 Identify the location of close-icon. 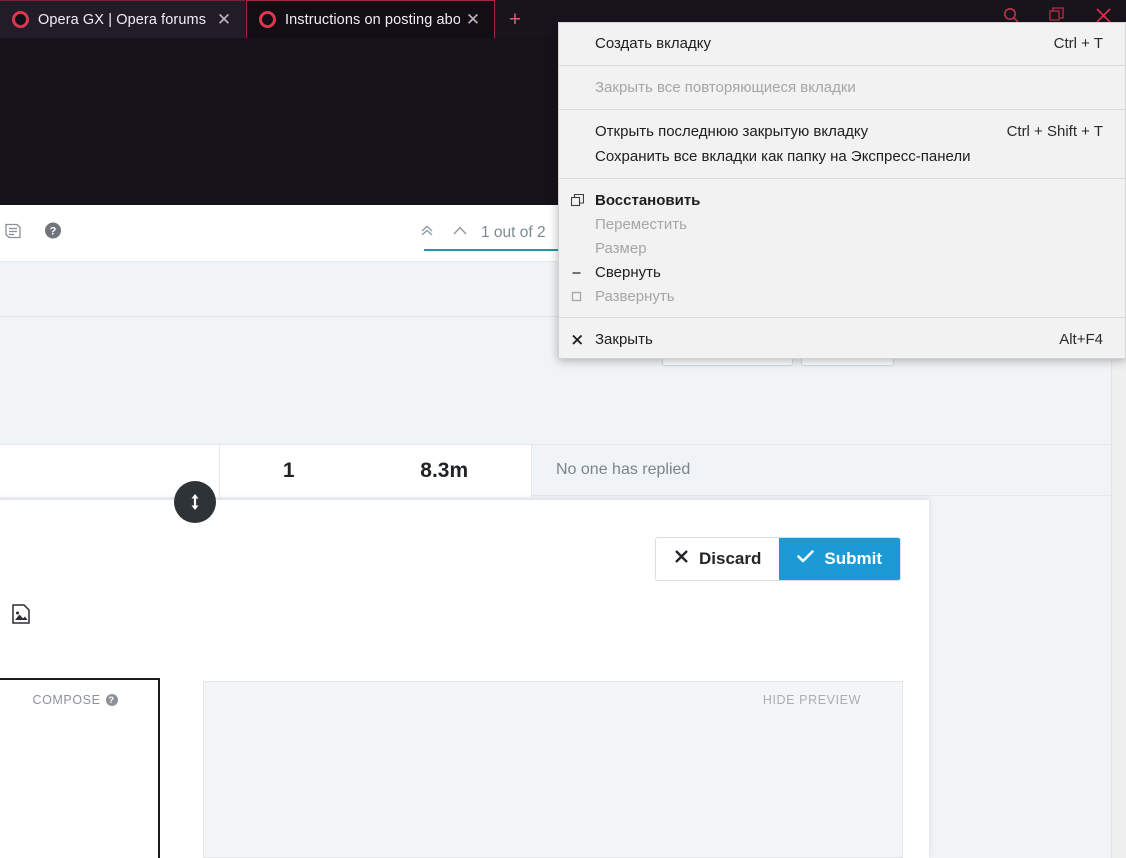
(577, 339).